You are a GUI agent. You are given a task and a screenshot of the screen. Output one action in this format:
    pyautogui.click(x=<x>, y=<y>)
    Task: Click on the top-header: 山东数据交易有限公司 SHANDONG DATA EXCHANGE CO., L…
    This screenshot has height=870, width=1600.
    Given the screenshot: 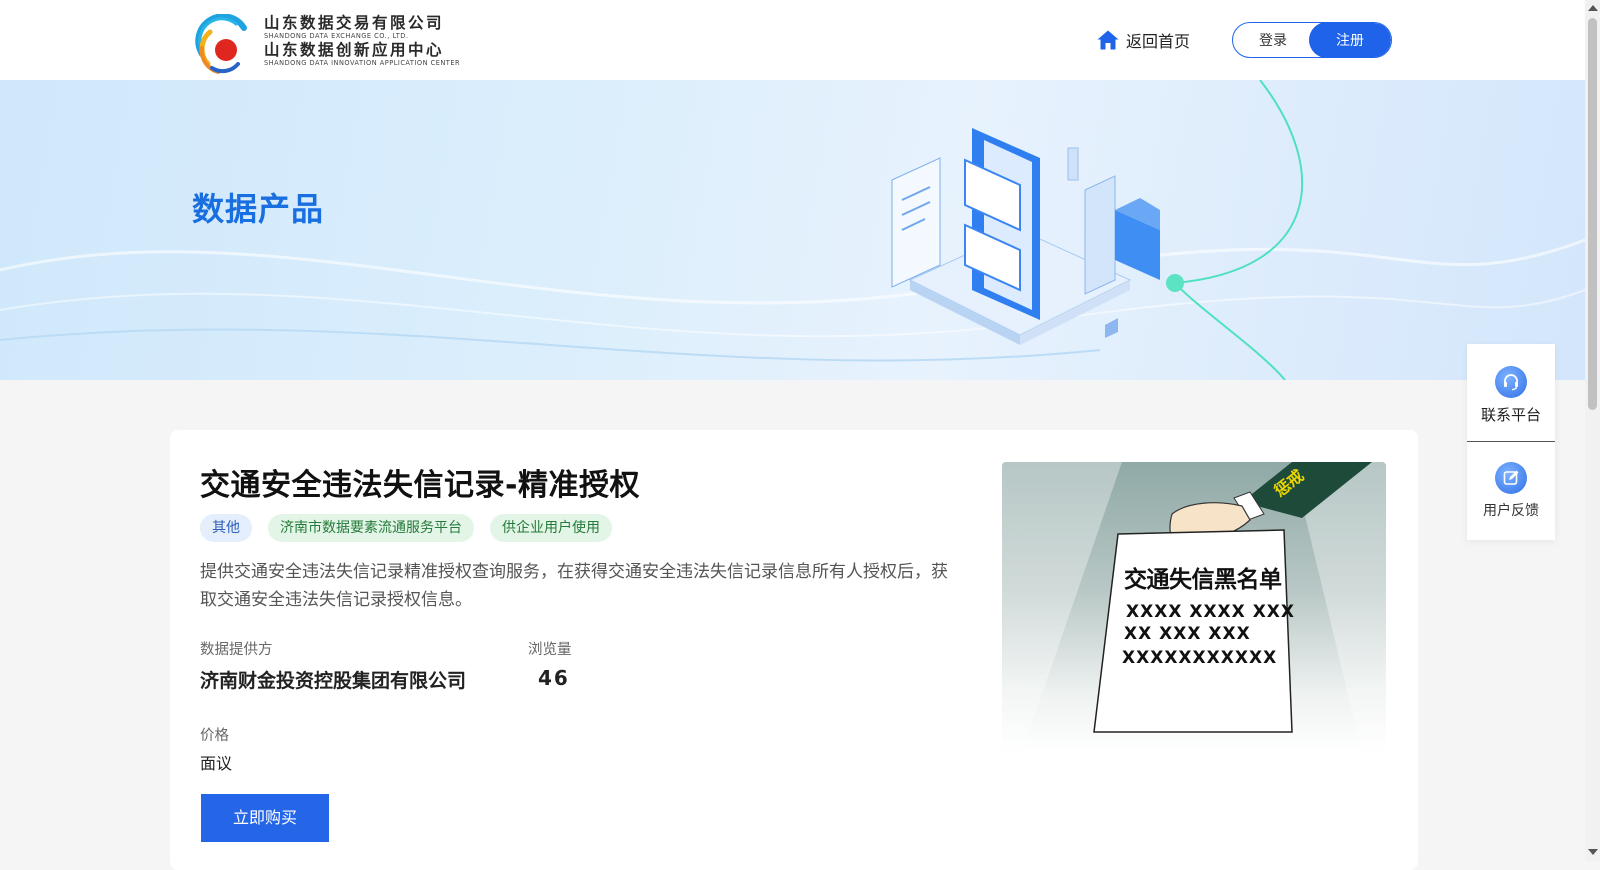 What is the action you would take?
    pyautogui.click(x=792, y=40)
    